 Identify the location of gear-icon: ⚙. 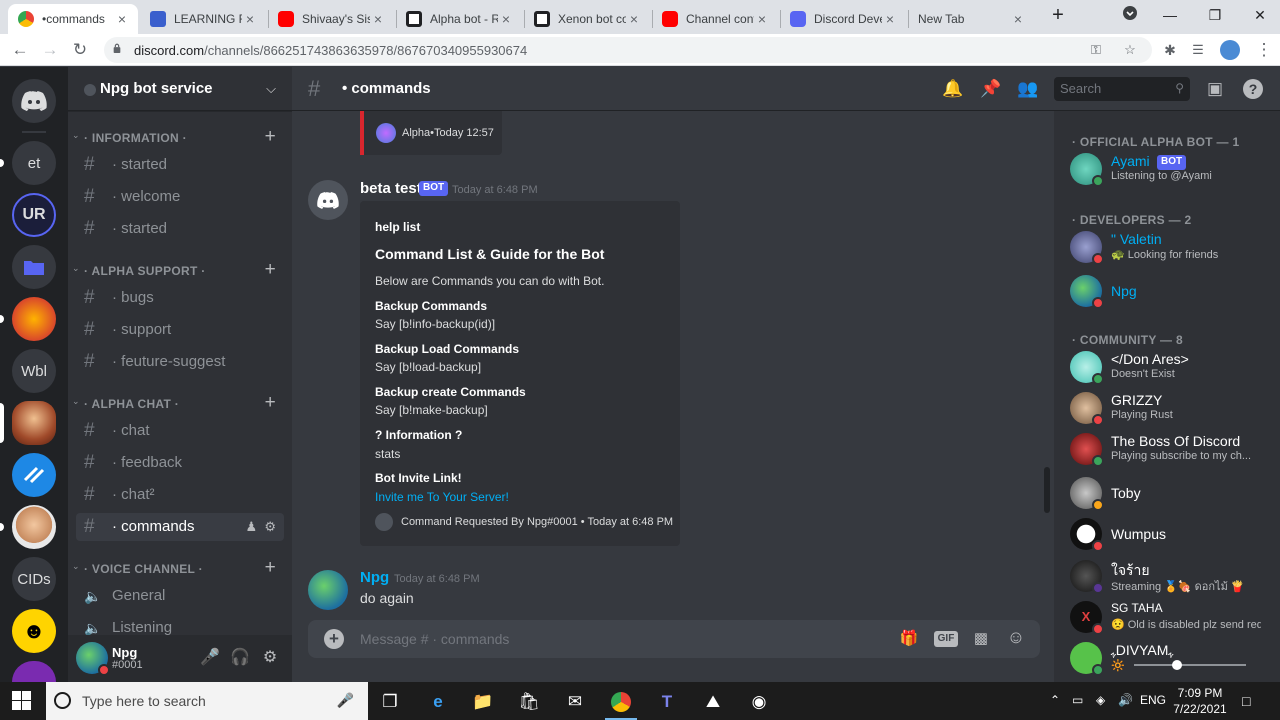
(270, 526).